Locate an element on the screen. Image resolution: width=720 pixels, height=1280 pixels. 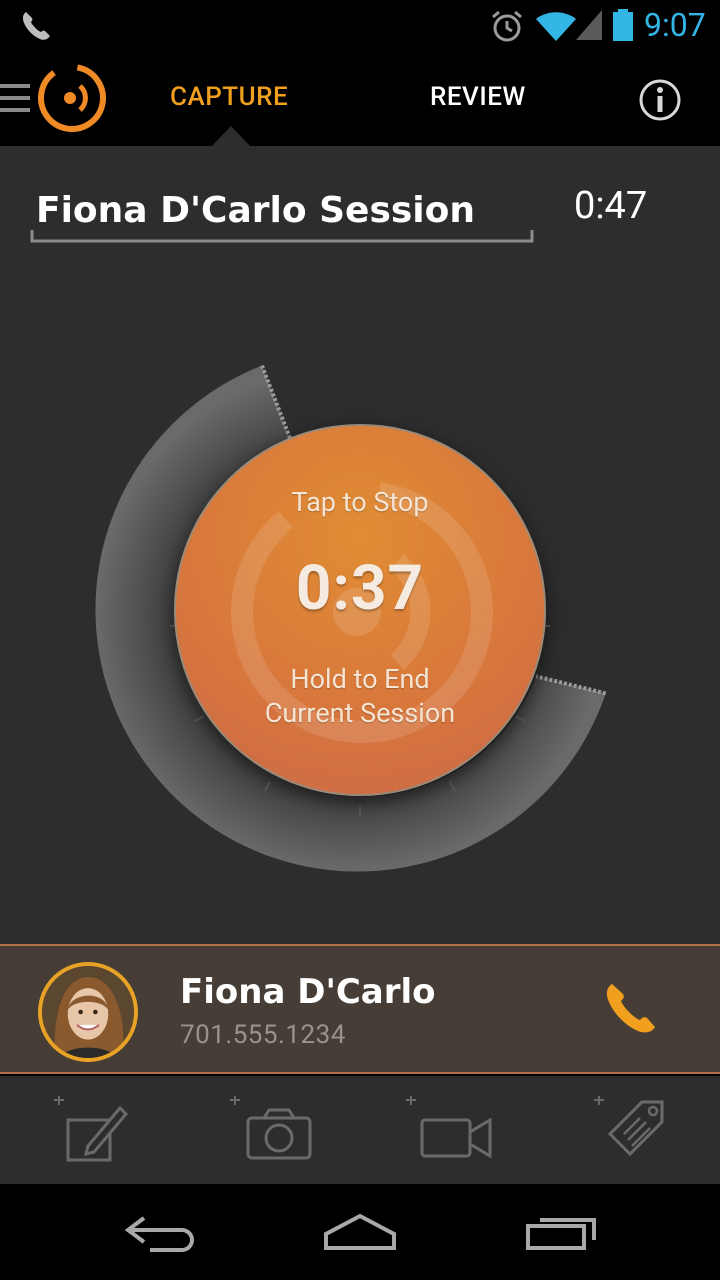
avatar is located at coordinates (88, 1012).